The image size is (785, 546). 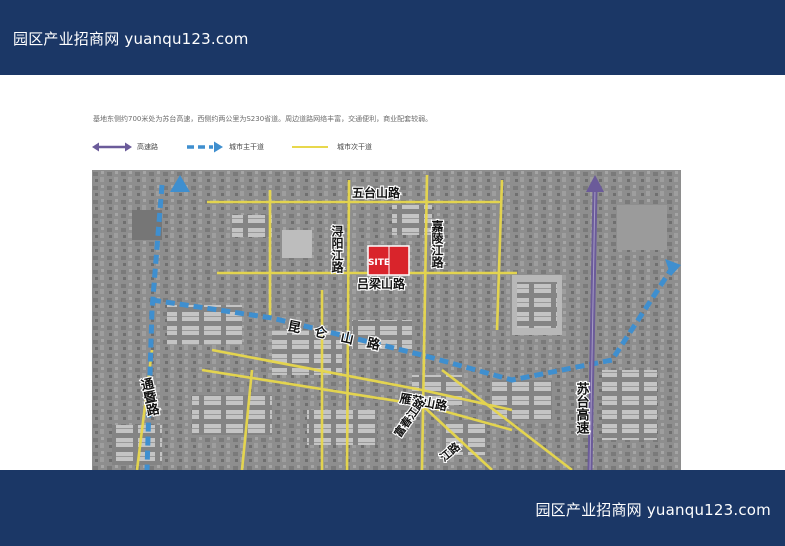 I want to click on top-watermark-text: 园区产业招商网 yuanqu123.com, so click(x=131, y=39).